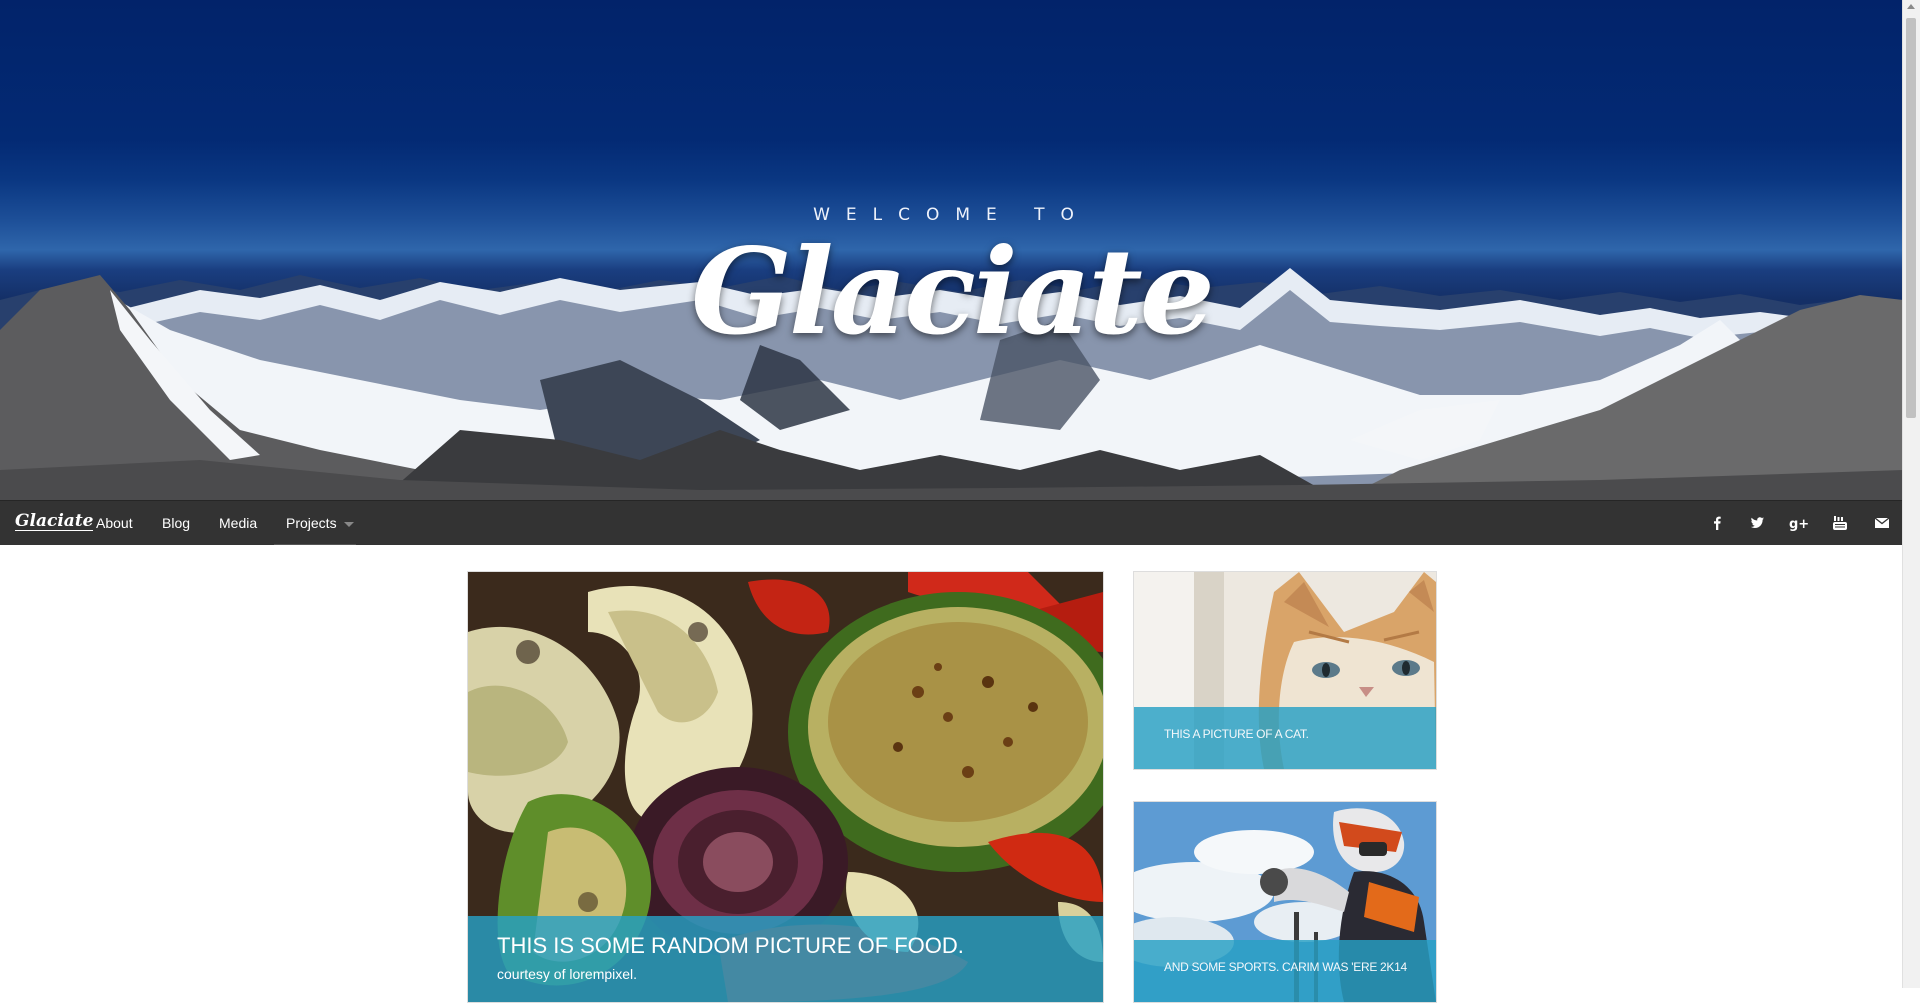  I want to click on envelope-icon, so click(1882, 523).